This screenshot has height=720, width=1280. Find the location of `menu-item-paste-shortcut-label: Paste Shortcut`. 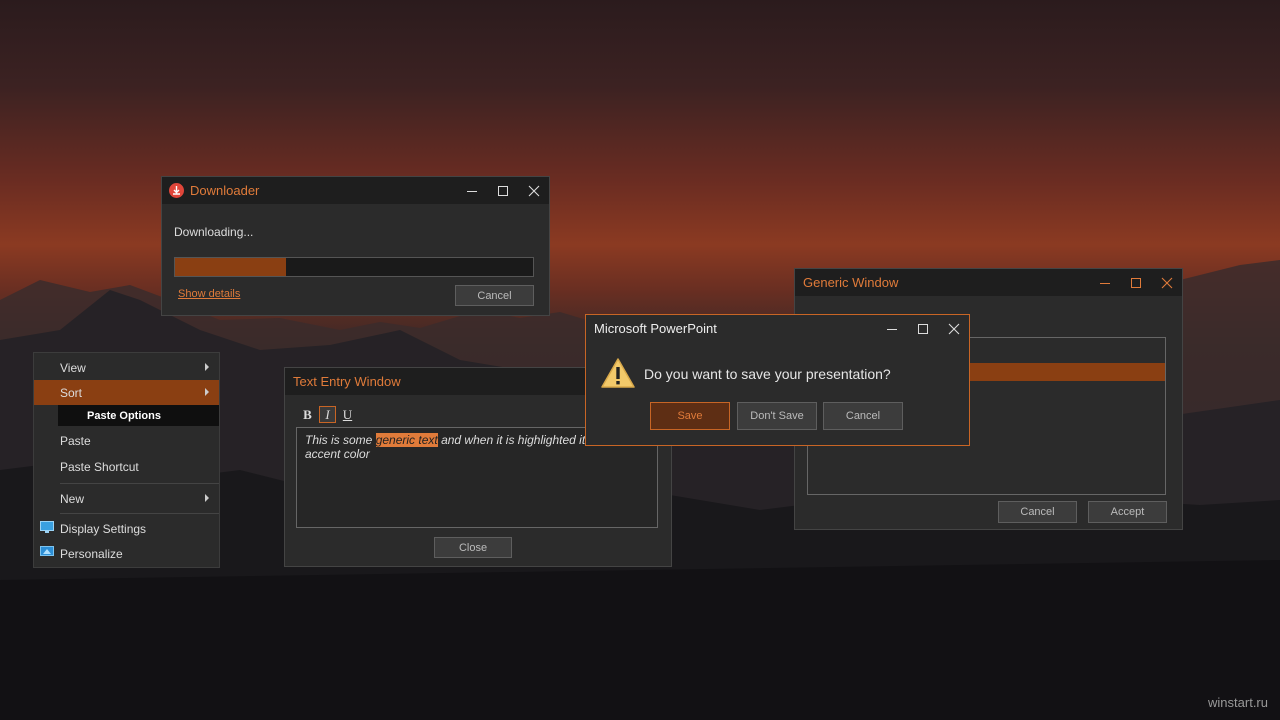

menu-item-paste-shortcut-label: Paste Shortcut is located at coordinates (99, 467).